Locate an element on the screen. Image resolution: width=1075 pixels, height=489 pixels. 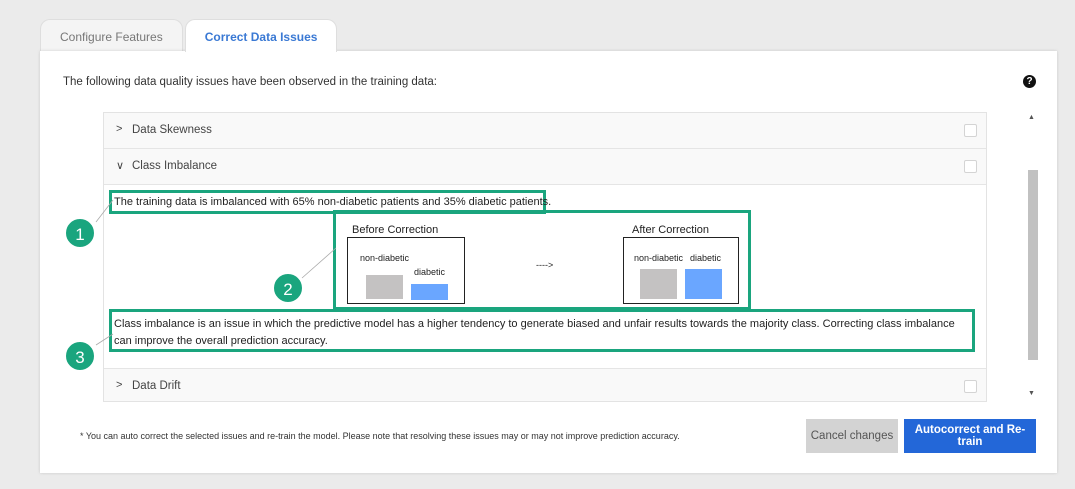
before-bar-diabetic is located at coordinates (429, 292).